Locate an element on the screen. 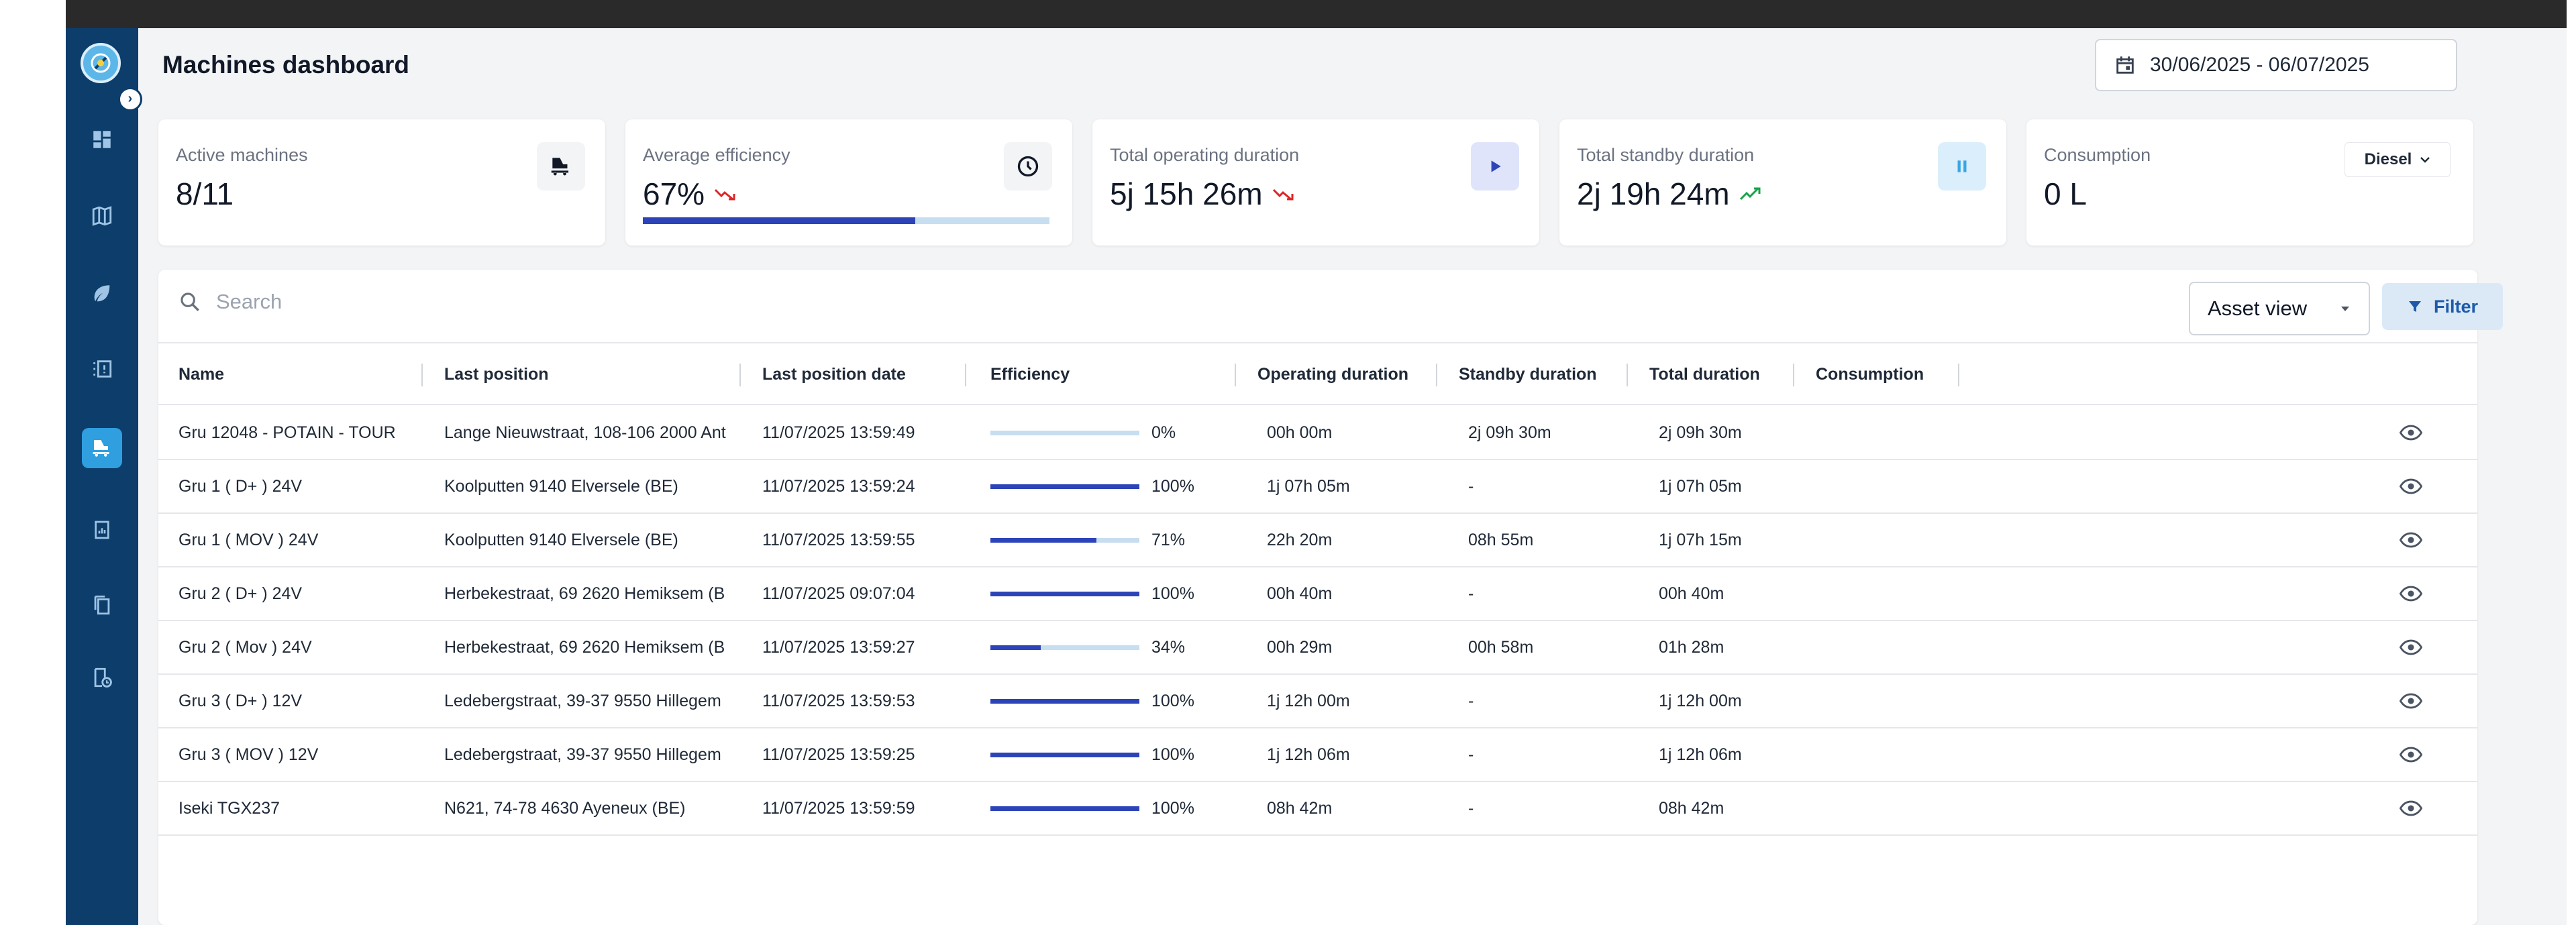 This screenshot has width=2576, height=925. cell-name: Gru 2 ( Mov ) 24V is located at coordinates (245, 647).